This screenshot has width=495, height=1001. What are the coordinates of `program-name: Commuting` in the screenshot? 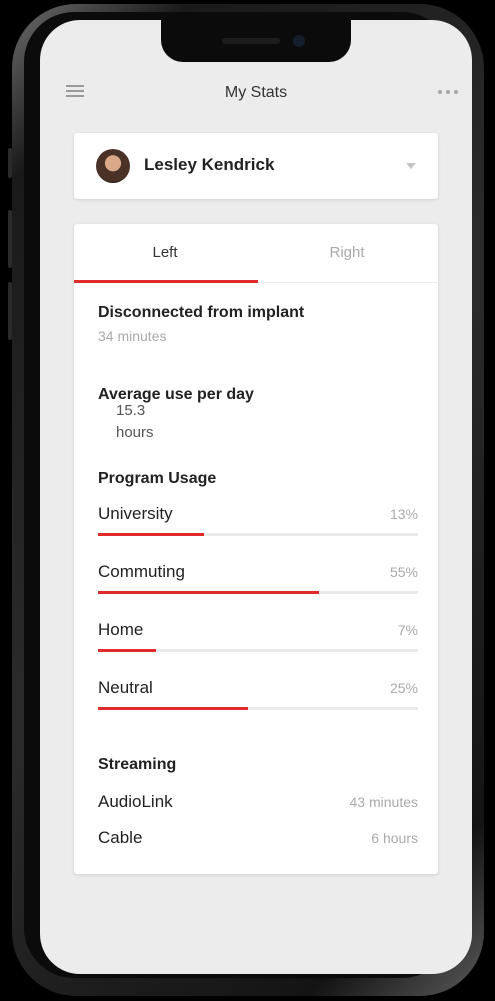 It's located at (141, 571).